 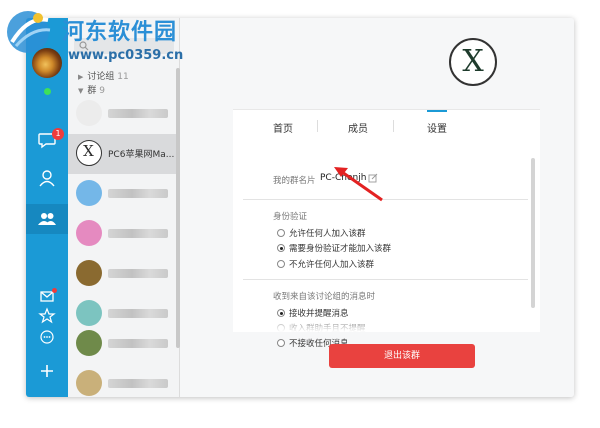 What do you see at coordinates (327, 234) in the screenshot?
I see `option-label: 允许任何人加入该群` at bounding box center [327, 234].